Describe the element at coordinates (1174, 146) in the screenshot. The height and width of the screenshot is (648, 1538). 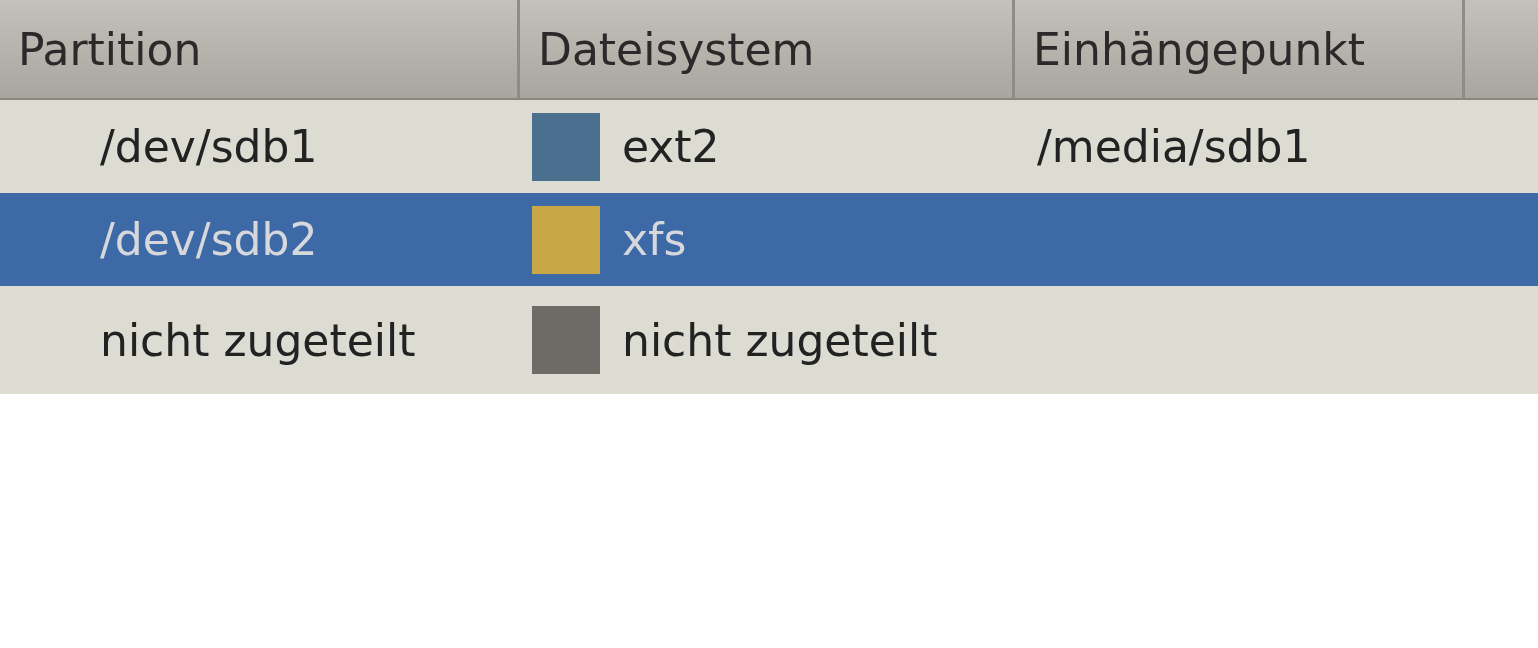
I see `mountpoint-cell: /media/sdb1` at that location.